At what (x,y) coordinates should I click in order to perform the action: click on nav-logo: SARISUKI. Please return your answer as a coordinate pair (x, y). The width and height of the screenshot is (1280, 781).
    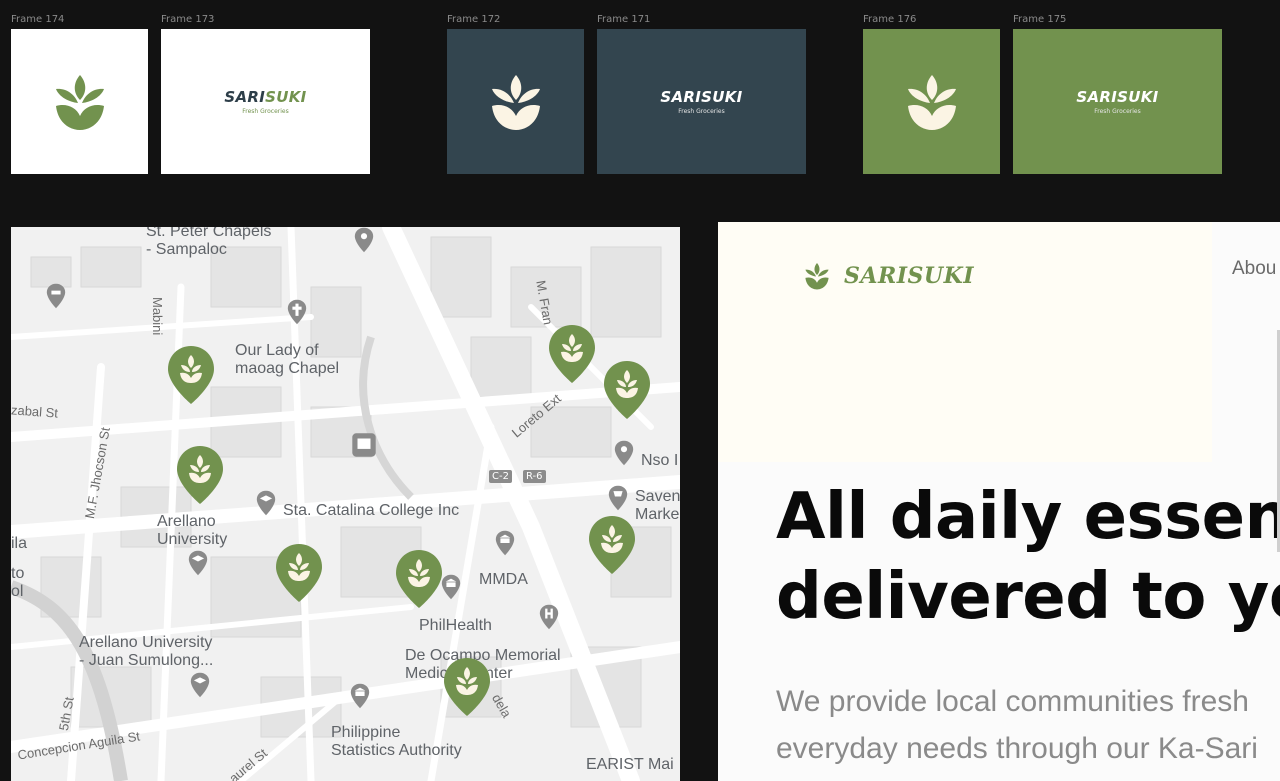
    Looking at the image, I should click on (889, 276).